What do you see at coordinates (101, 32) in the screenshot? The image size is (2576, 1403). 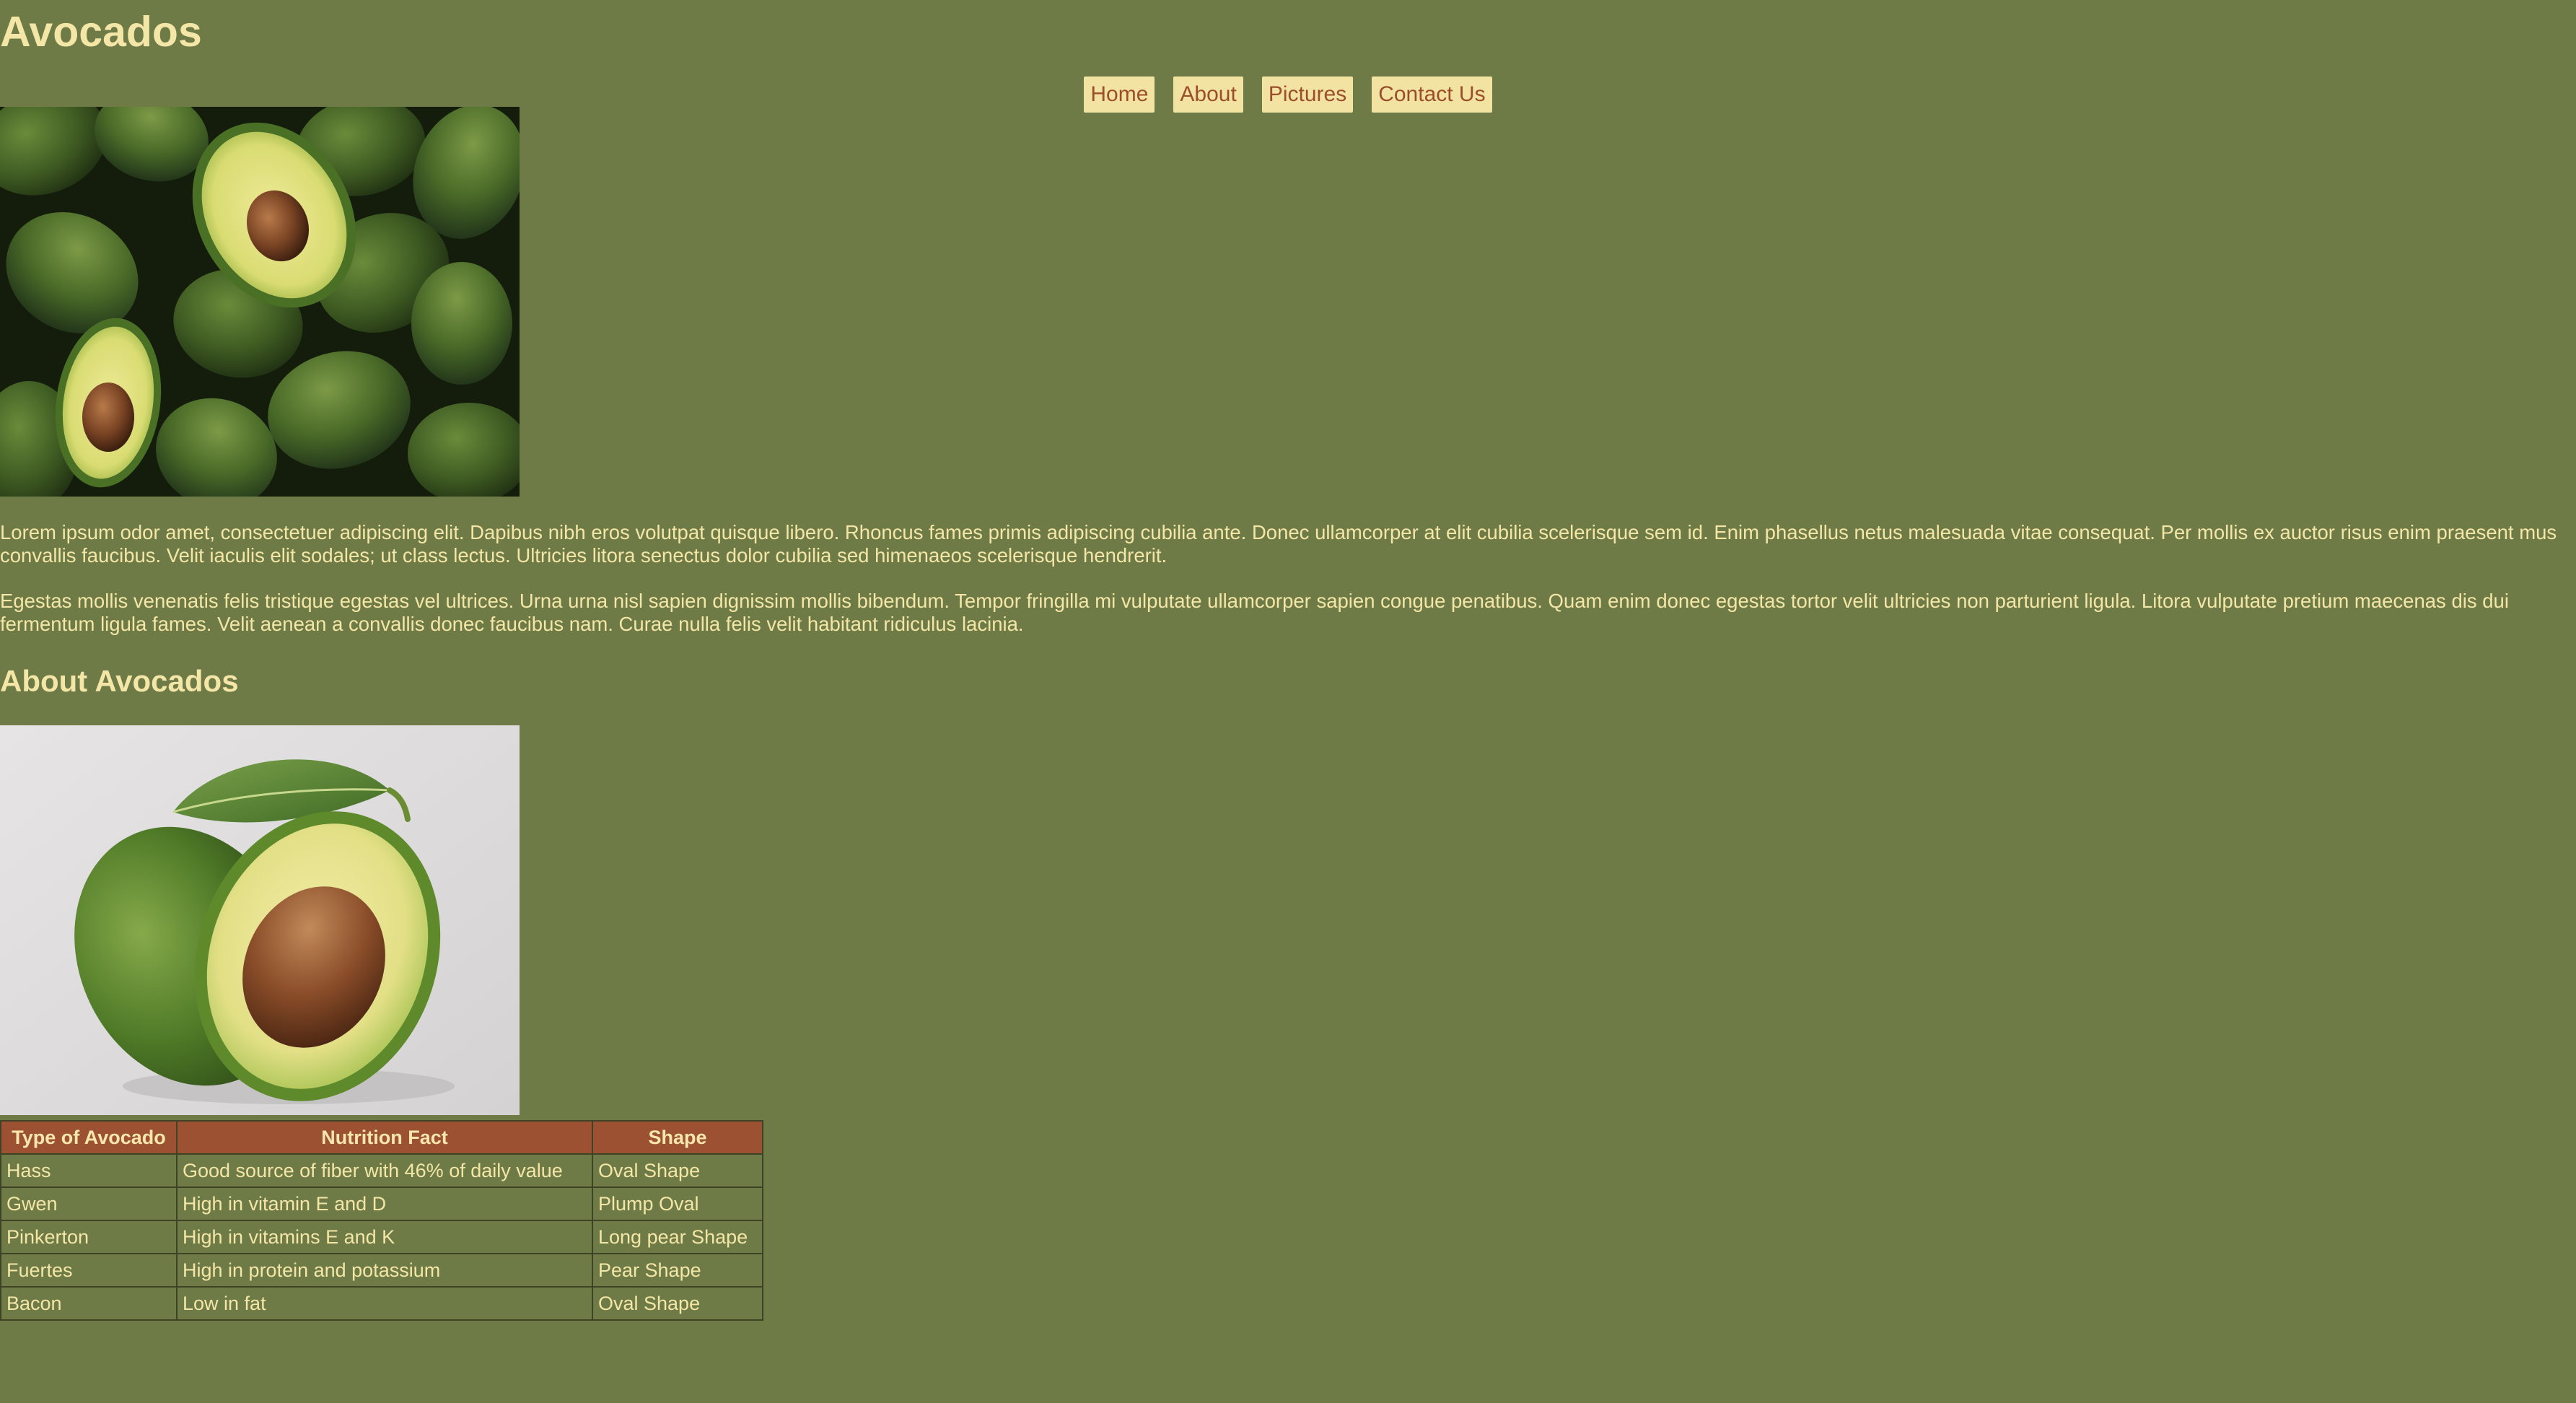 I see `page-title: Avocados` at bounding box center [101, 32].